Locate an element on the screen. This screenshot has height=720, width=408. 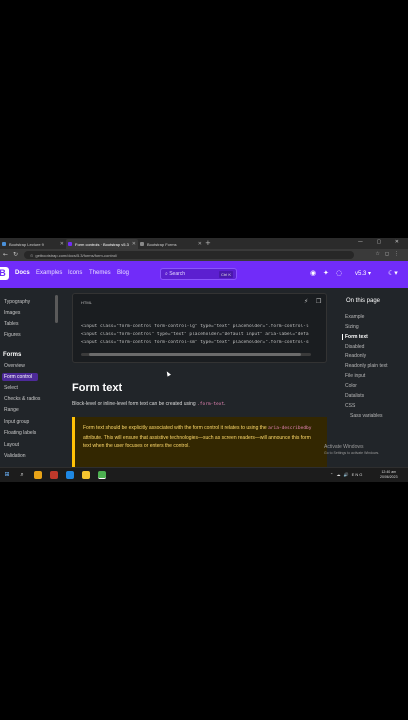
sidebar-item: Figures is located at coordinates (12, 335).